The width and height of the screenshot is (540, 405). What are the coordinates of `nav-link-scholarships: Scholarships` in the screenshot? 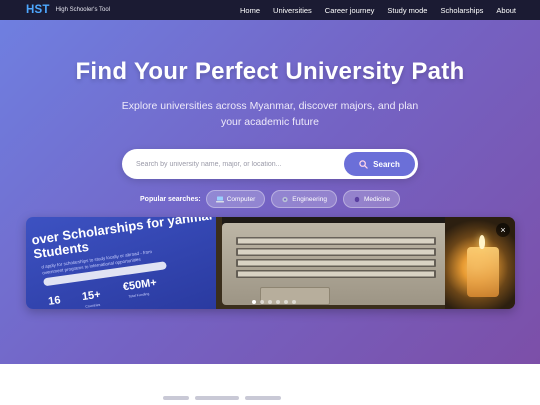 It's located at (461, 10).